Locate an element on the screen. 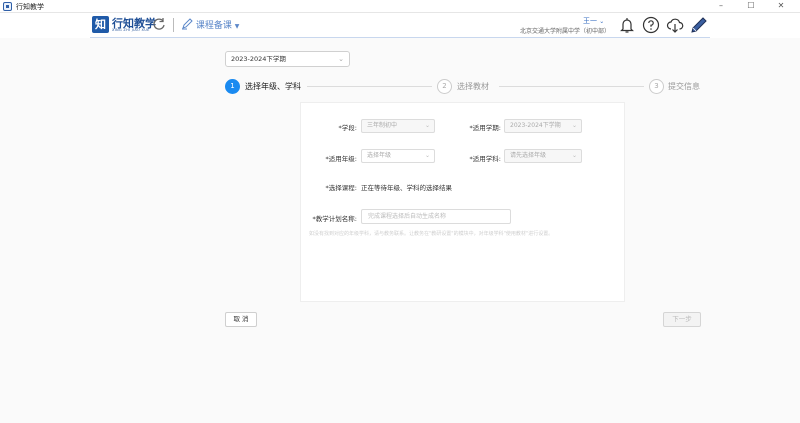 Image resolution: width=800 pixels, height=423 pixels. applicable-term-label: *适用学期: is located at coordinates (485, 128).